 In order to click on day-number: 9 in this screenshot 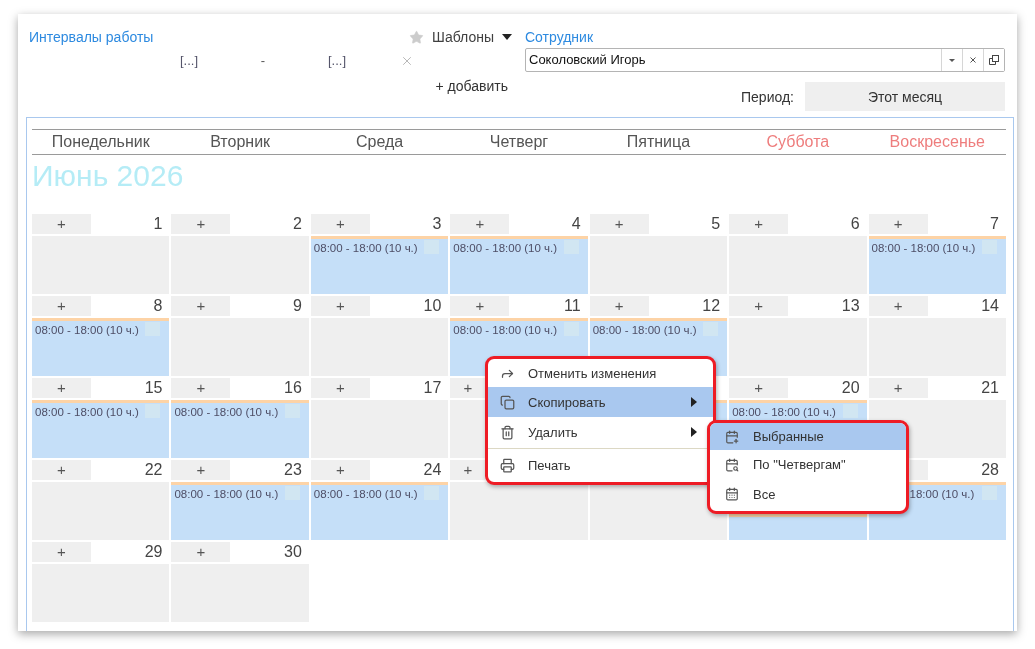, I will do `click(297, 306)`.